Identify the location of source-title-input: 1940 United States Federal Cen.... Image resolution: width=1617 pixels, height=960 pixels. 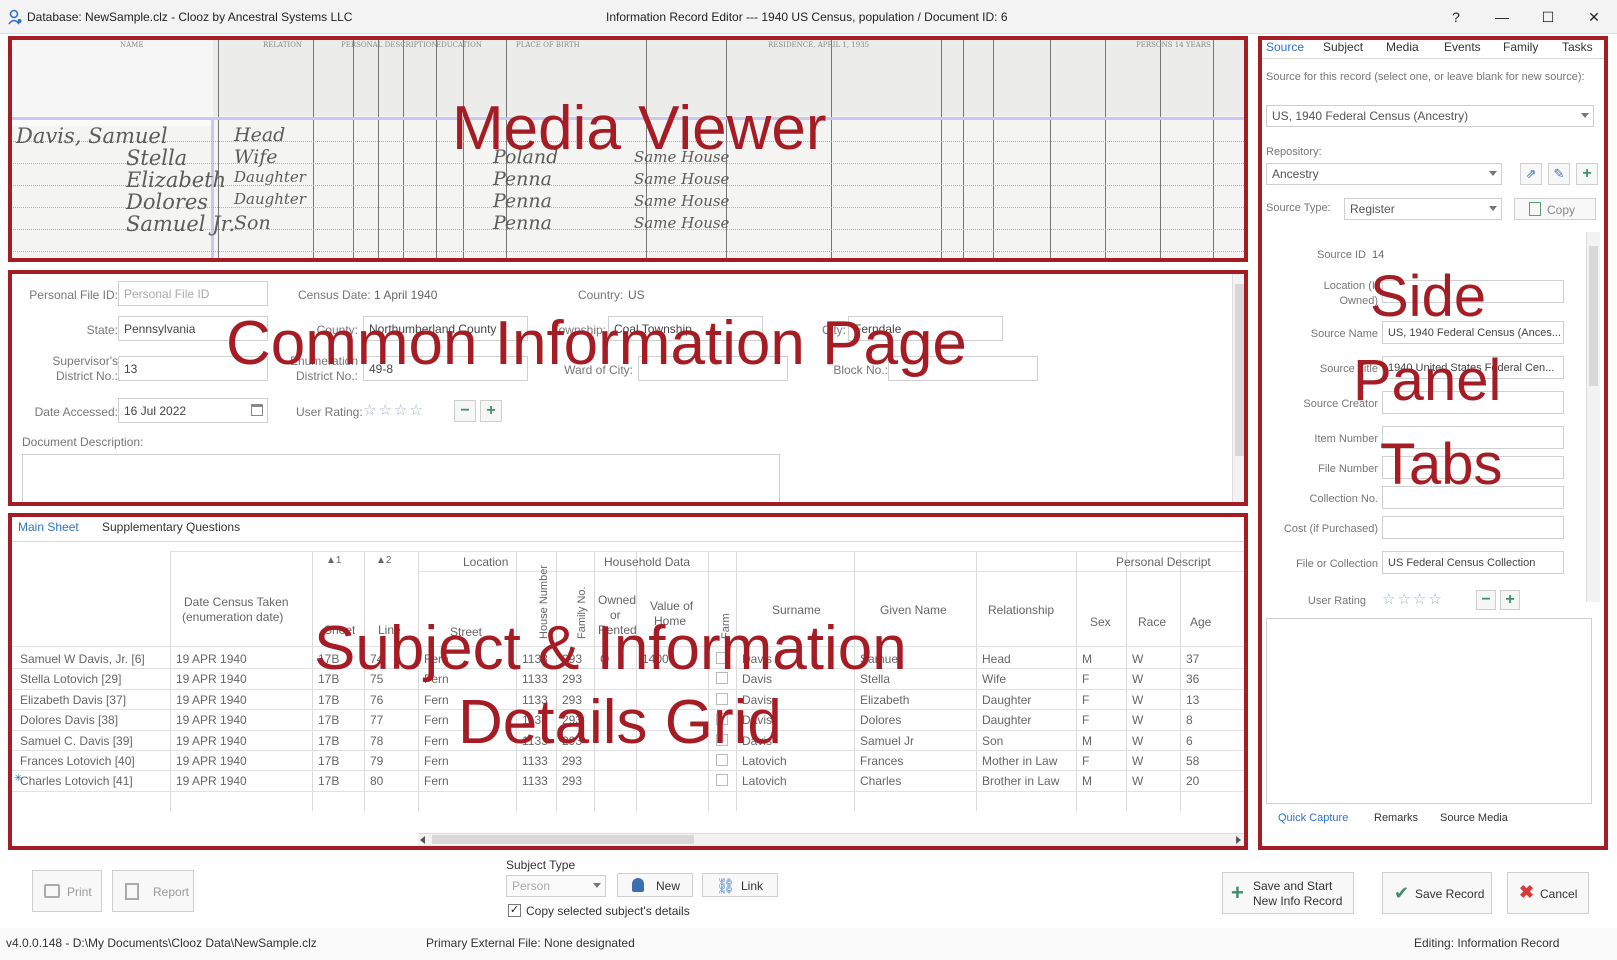
(1473, 367).